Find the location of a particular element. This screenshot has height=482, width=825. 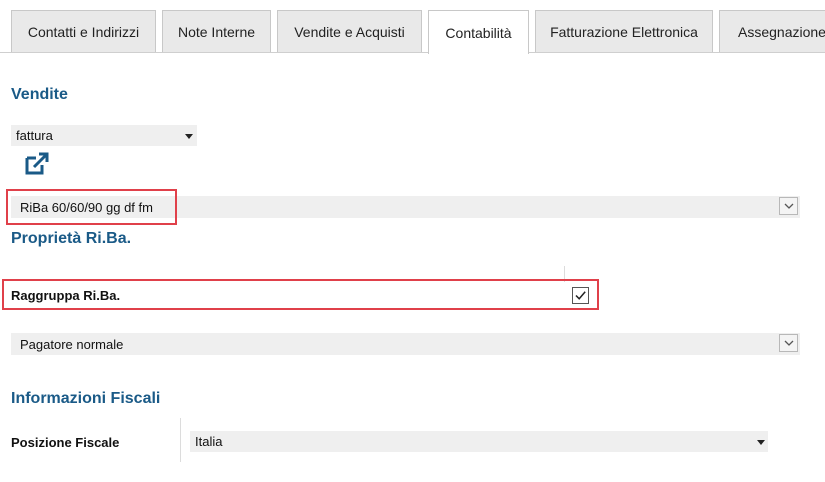

tab-assegnazione: Assegnazione is located at coordinates (772, 31).